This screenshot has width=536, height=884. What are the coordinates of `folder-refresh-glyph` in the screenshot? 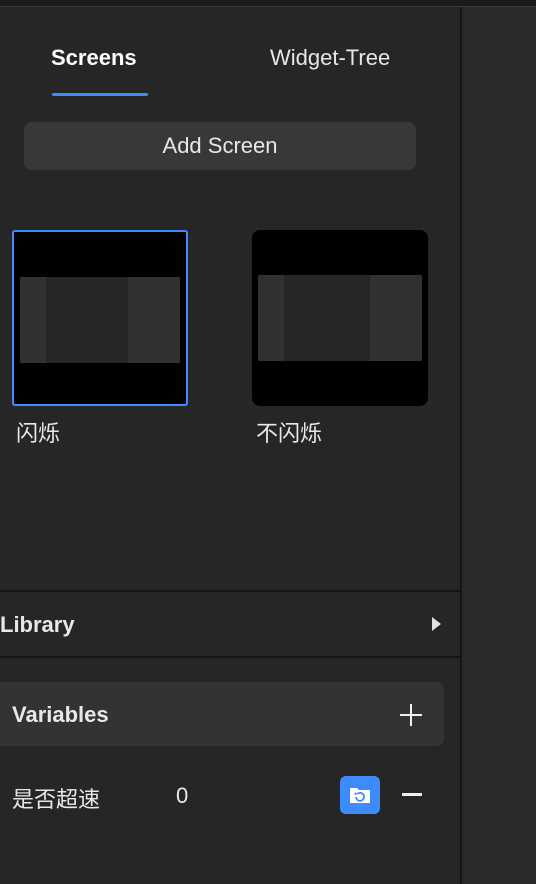 It's located at (360, 795).